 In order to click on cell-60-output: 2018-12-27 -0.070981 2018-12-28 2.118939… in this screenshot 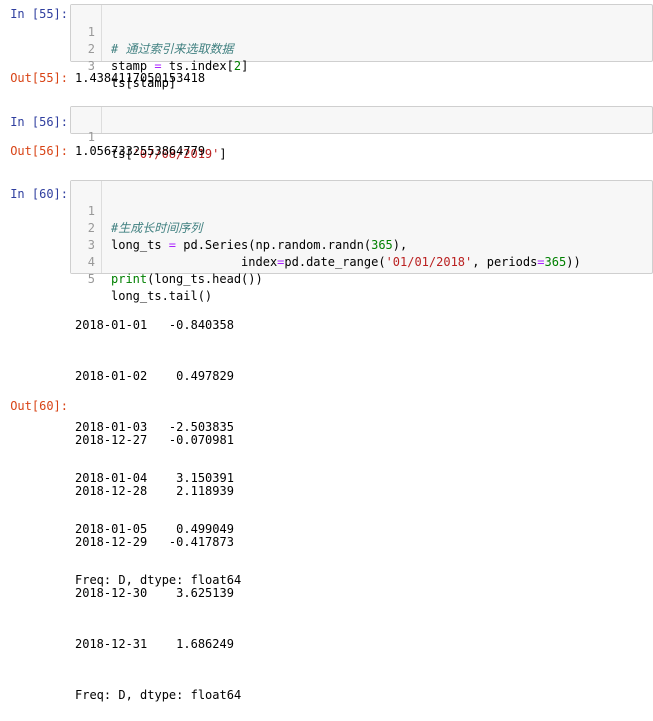, I will do `click(158, 559)`.